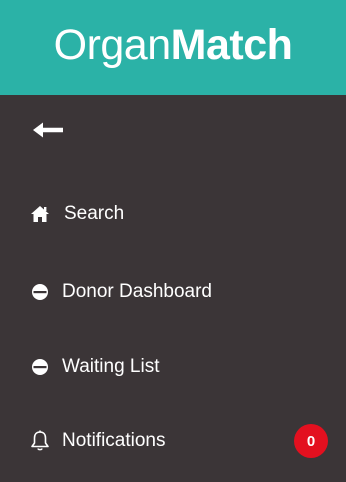  What do you see at coordinates (48, 130) in the screenshot?
I see `arrow-left-icon` at bounding box center [48, 130].